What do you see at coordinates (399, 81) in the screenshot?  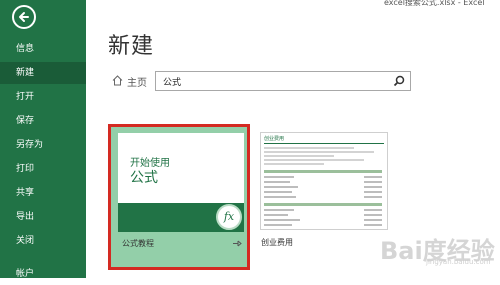 I see `search-icon` at bounding box center [399, 81].